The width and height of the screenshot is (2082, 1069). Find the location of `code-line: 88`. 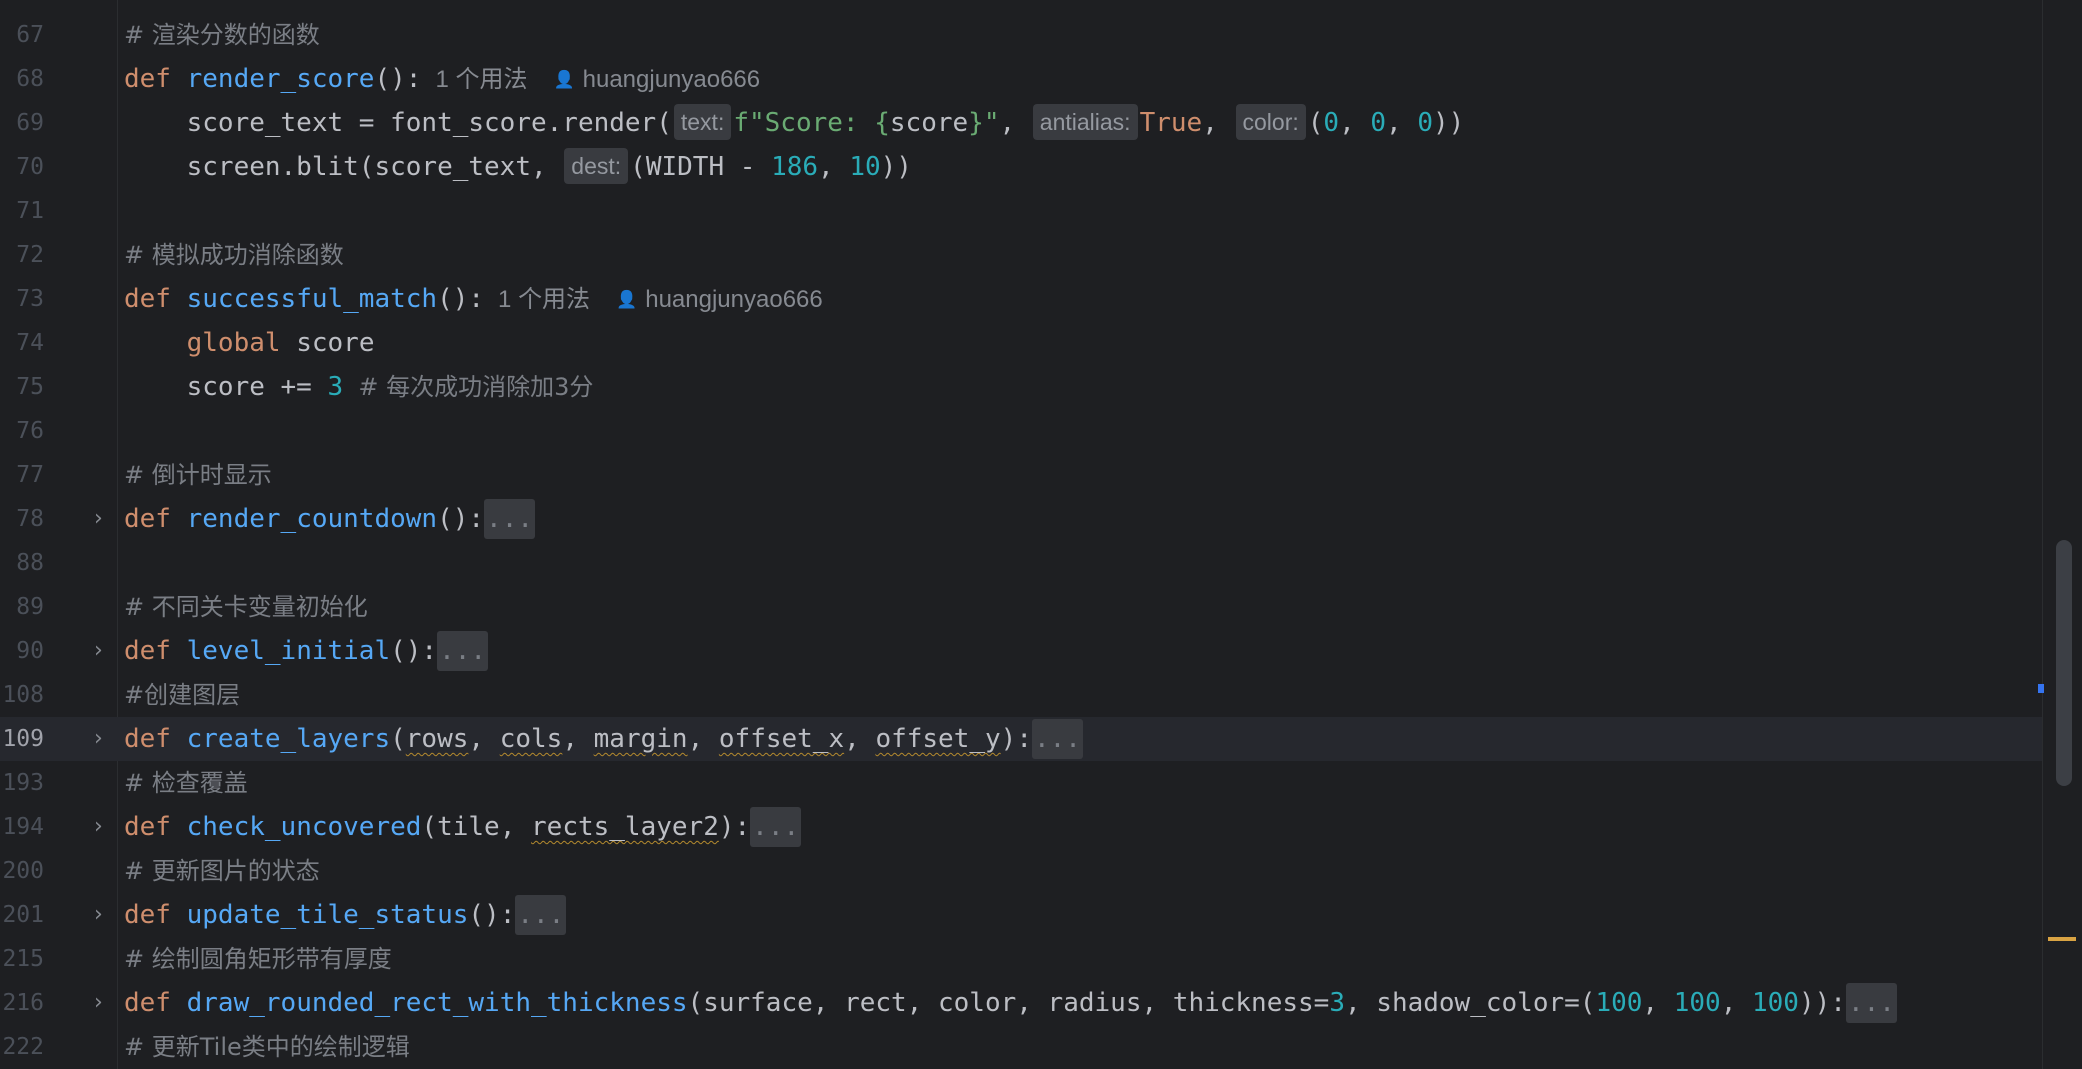

code-line: 88 is located at coordinates (1021, 563).